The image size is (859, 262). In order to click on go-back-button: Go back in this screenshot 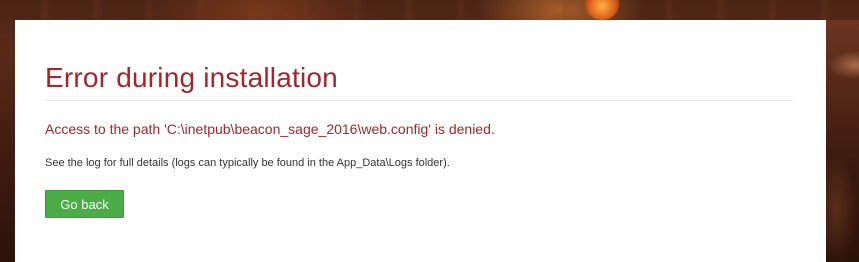, I will do `click(84, 204)`.